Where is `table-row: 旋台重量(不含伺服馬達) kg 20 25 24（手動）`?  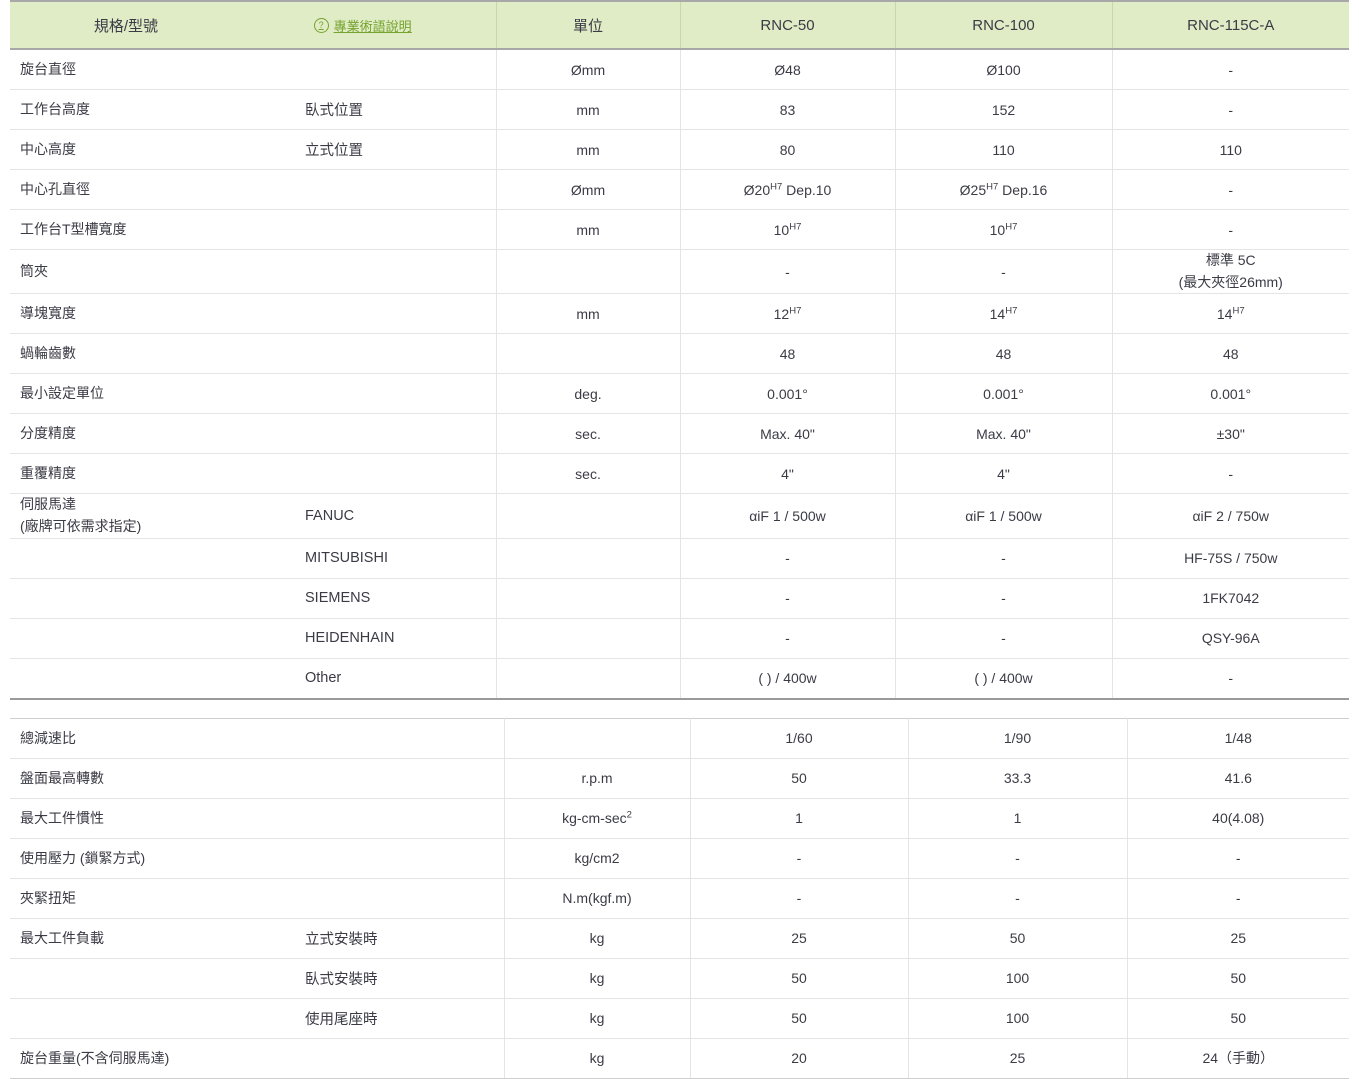
table-row: 旋台重量(不含伺服馬達) kg 20 25 24（手動） is located at coordinates (679, 1058).